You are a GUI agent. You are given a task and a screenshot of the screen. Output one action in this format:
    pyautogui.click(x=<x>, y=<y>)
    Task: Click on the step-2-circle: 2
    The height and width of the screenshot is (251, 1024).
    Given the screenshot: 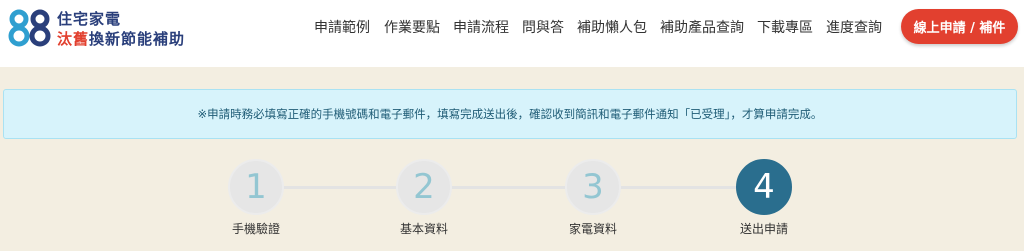 What is the action you would take?
    pyautogui.click(x=424, y=187)
    